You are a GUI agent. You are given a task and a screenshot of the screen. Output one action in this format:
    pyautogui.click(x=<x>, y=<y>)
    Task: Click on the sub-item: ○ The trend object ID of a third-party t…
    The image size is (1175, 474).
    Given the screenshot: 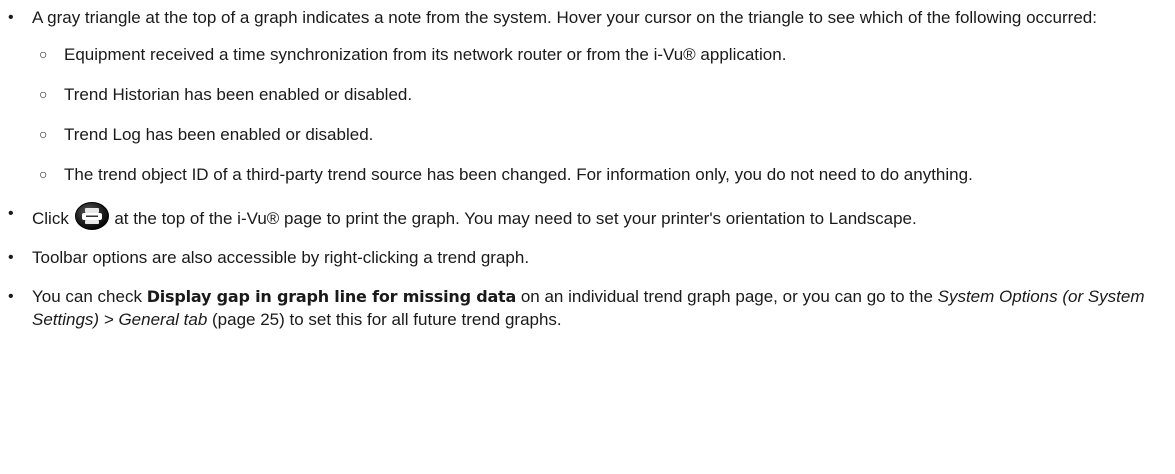 What is the action you would take?
    pyautogui.click(x=603, y=174)
    